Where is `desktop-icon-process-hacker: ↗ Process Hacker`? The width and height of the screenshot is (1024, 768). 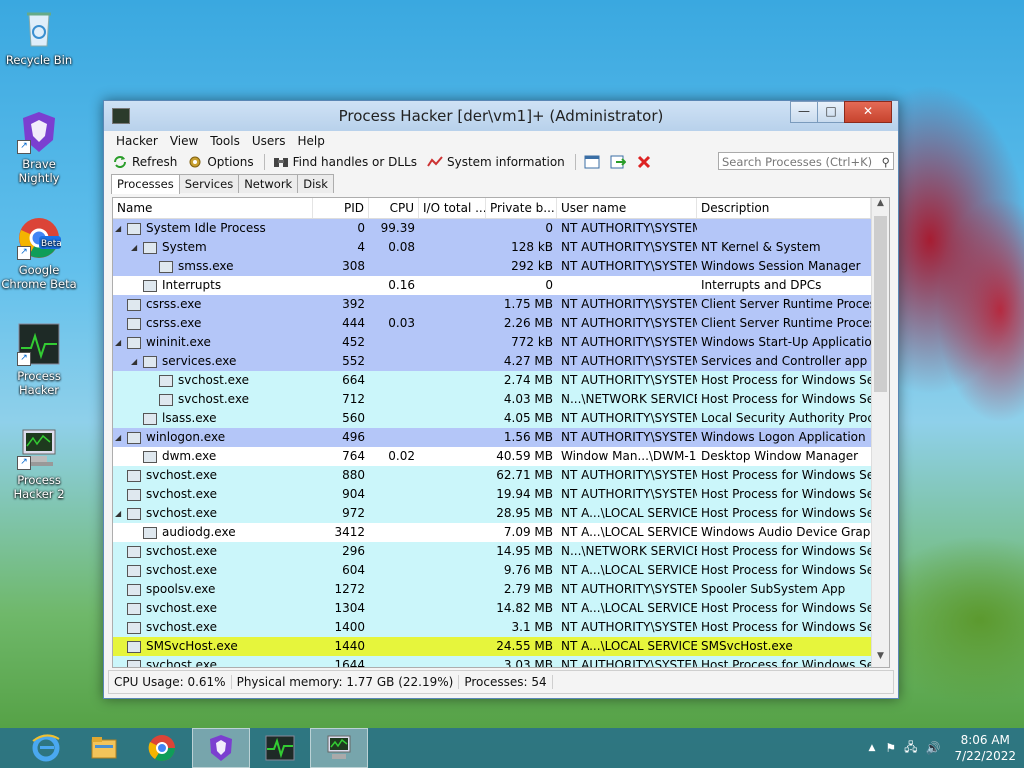 desktop-icon-process-hacker: ↗ Process Hacker is located at coordinates (39, 359).